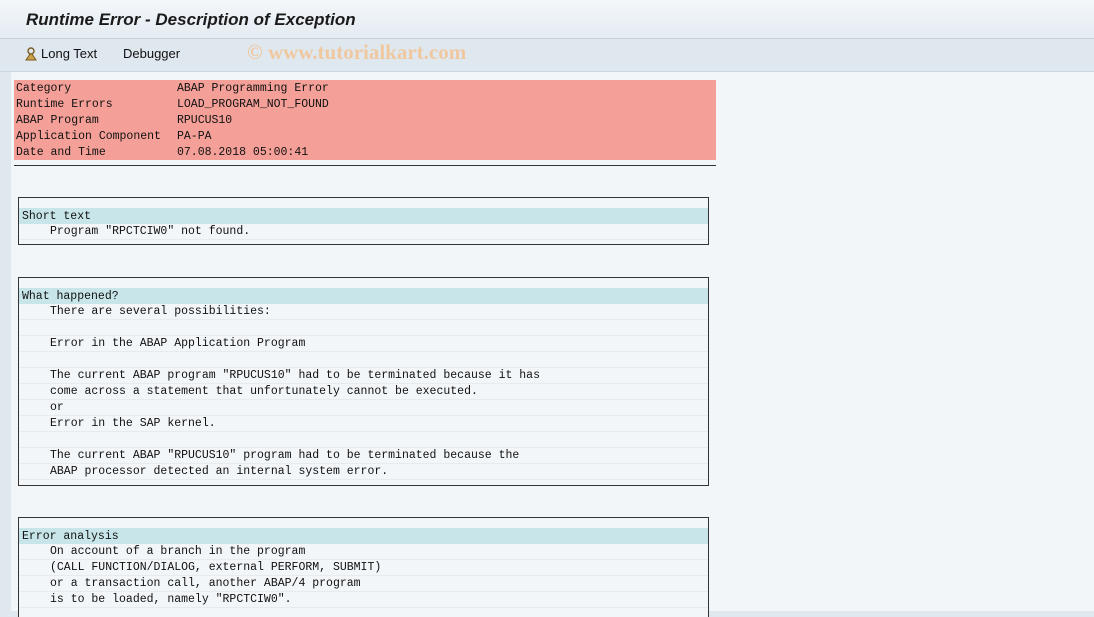 The height and width of the screenshot is (617, 1094). I want to click on header-key: Runtime Errors, so click(64, 104).